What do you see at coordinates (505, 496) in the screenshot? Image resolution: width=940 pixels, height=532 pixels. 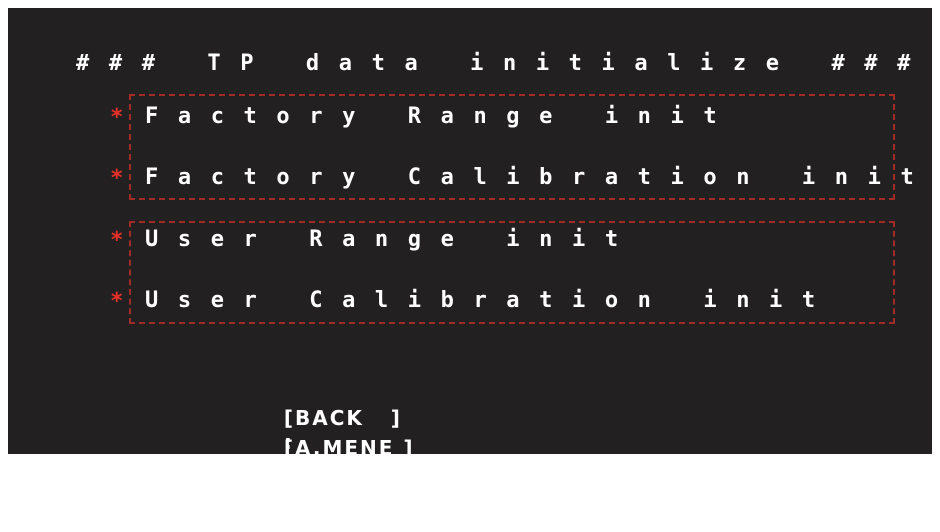 I see `key-description-menu: Return to Menu` at bounding box center [505, 496].